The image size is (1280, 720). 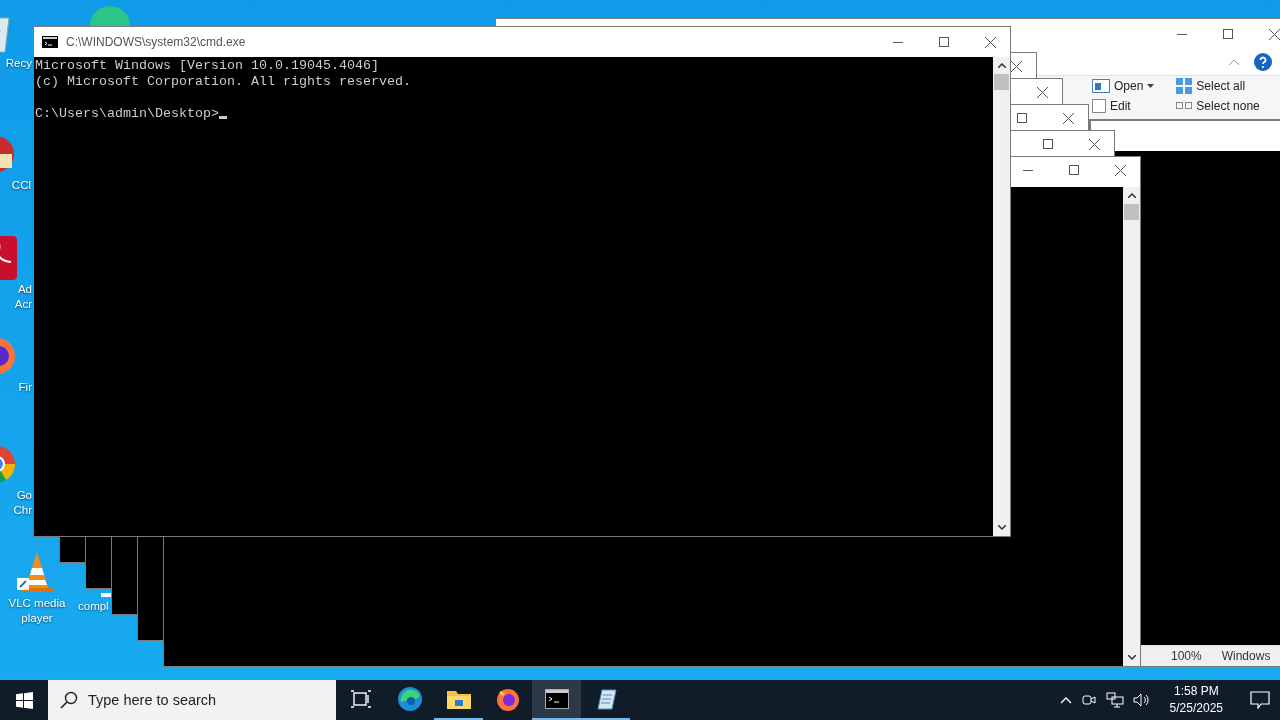 I want to click on window-icon, so click(x=1101, y=85).